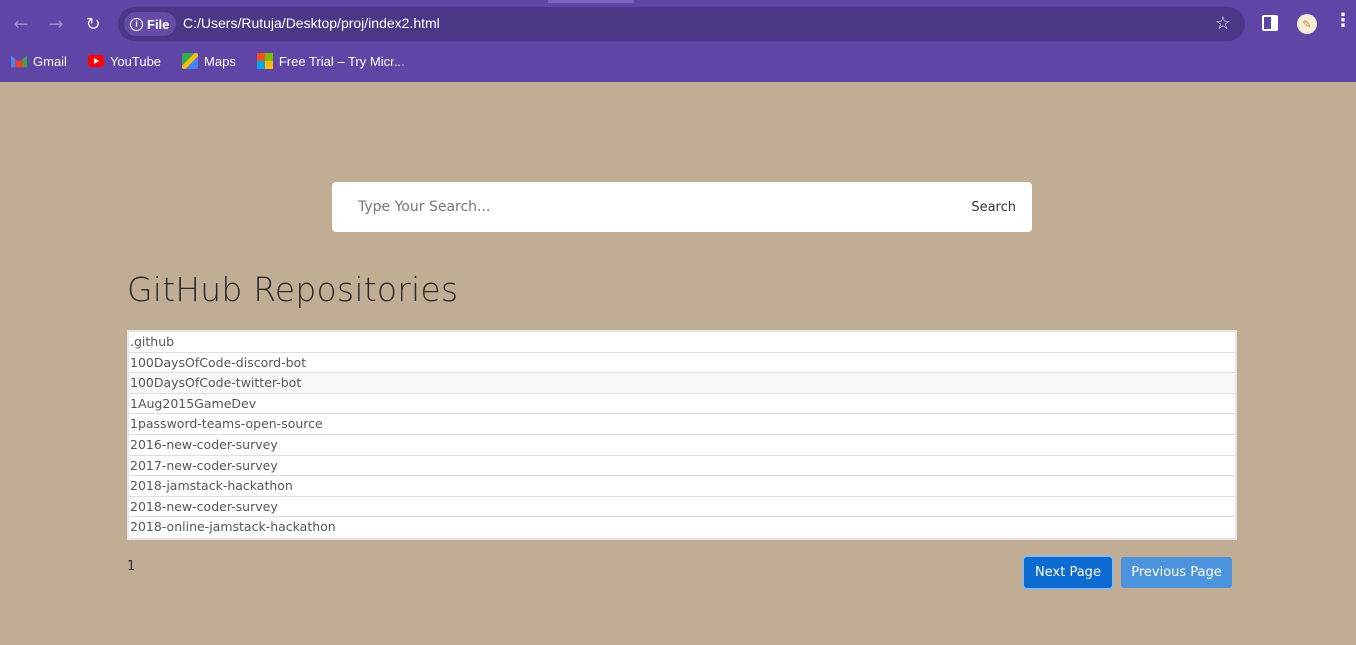 The width and height of the screenshot is (1356, 645). I want to click on menu-kebab-icon: ⋮, so click(1343, 20).